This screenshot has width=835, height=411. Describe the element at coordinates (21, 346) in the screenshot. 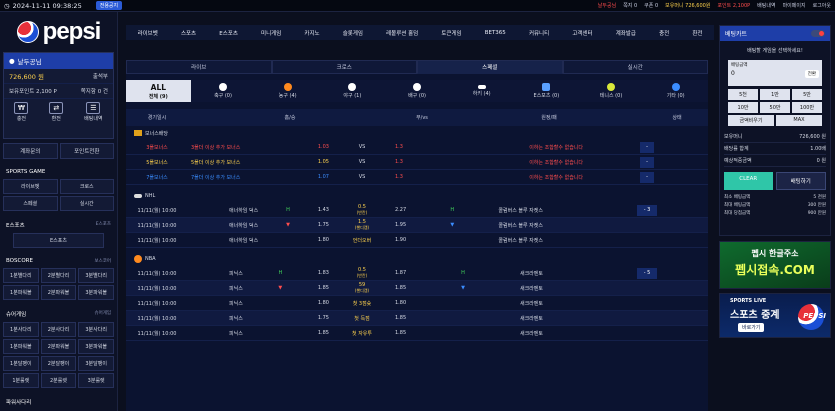

I see `sure-game-btn: 1분파워볼` at that location.